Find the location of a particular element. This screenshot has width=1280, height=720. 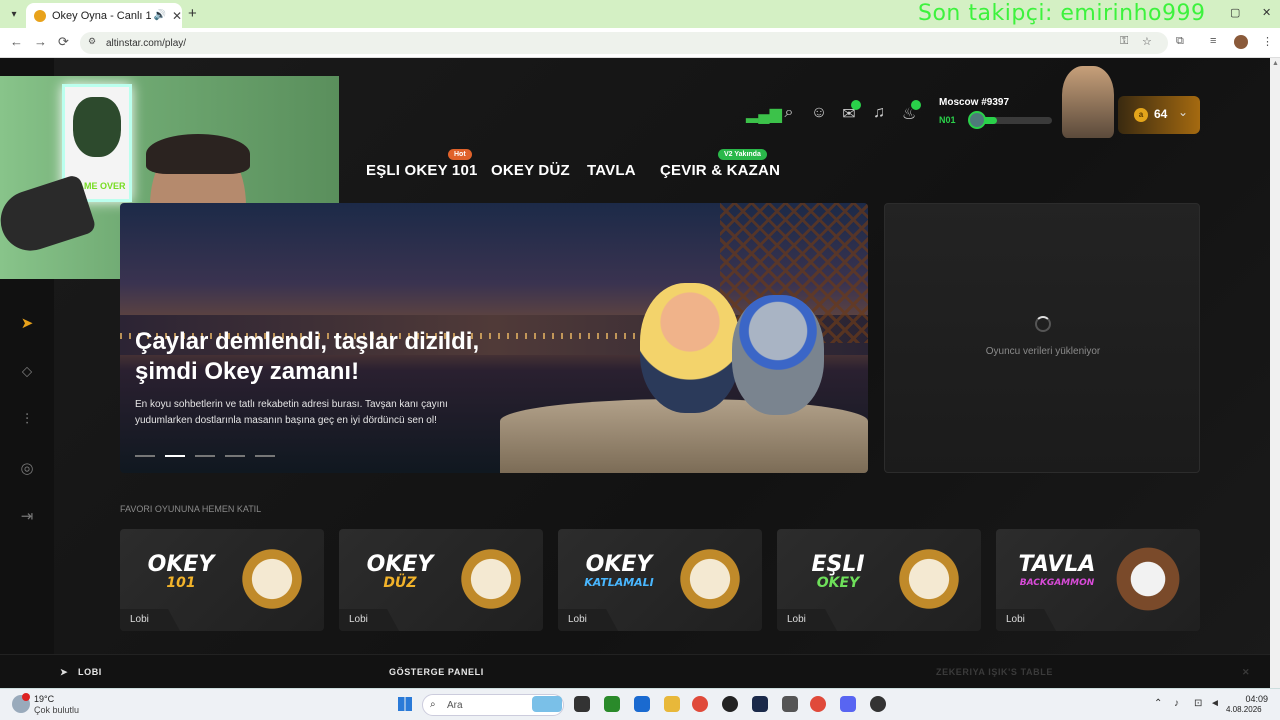

card-logo: EŞLI OKEY is located at coordinates (838, 572).